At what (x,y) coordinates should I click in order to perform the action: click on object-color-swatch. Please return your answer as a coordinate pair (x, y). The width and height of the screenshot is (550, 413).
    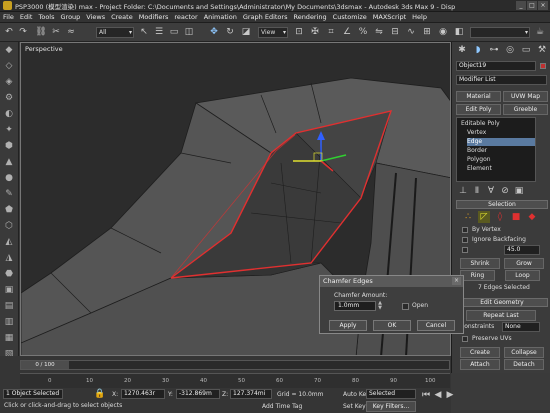
    Looking at the image, I should click on (543, 66).